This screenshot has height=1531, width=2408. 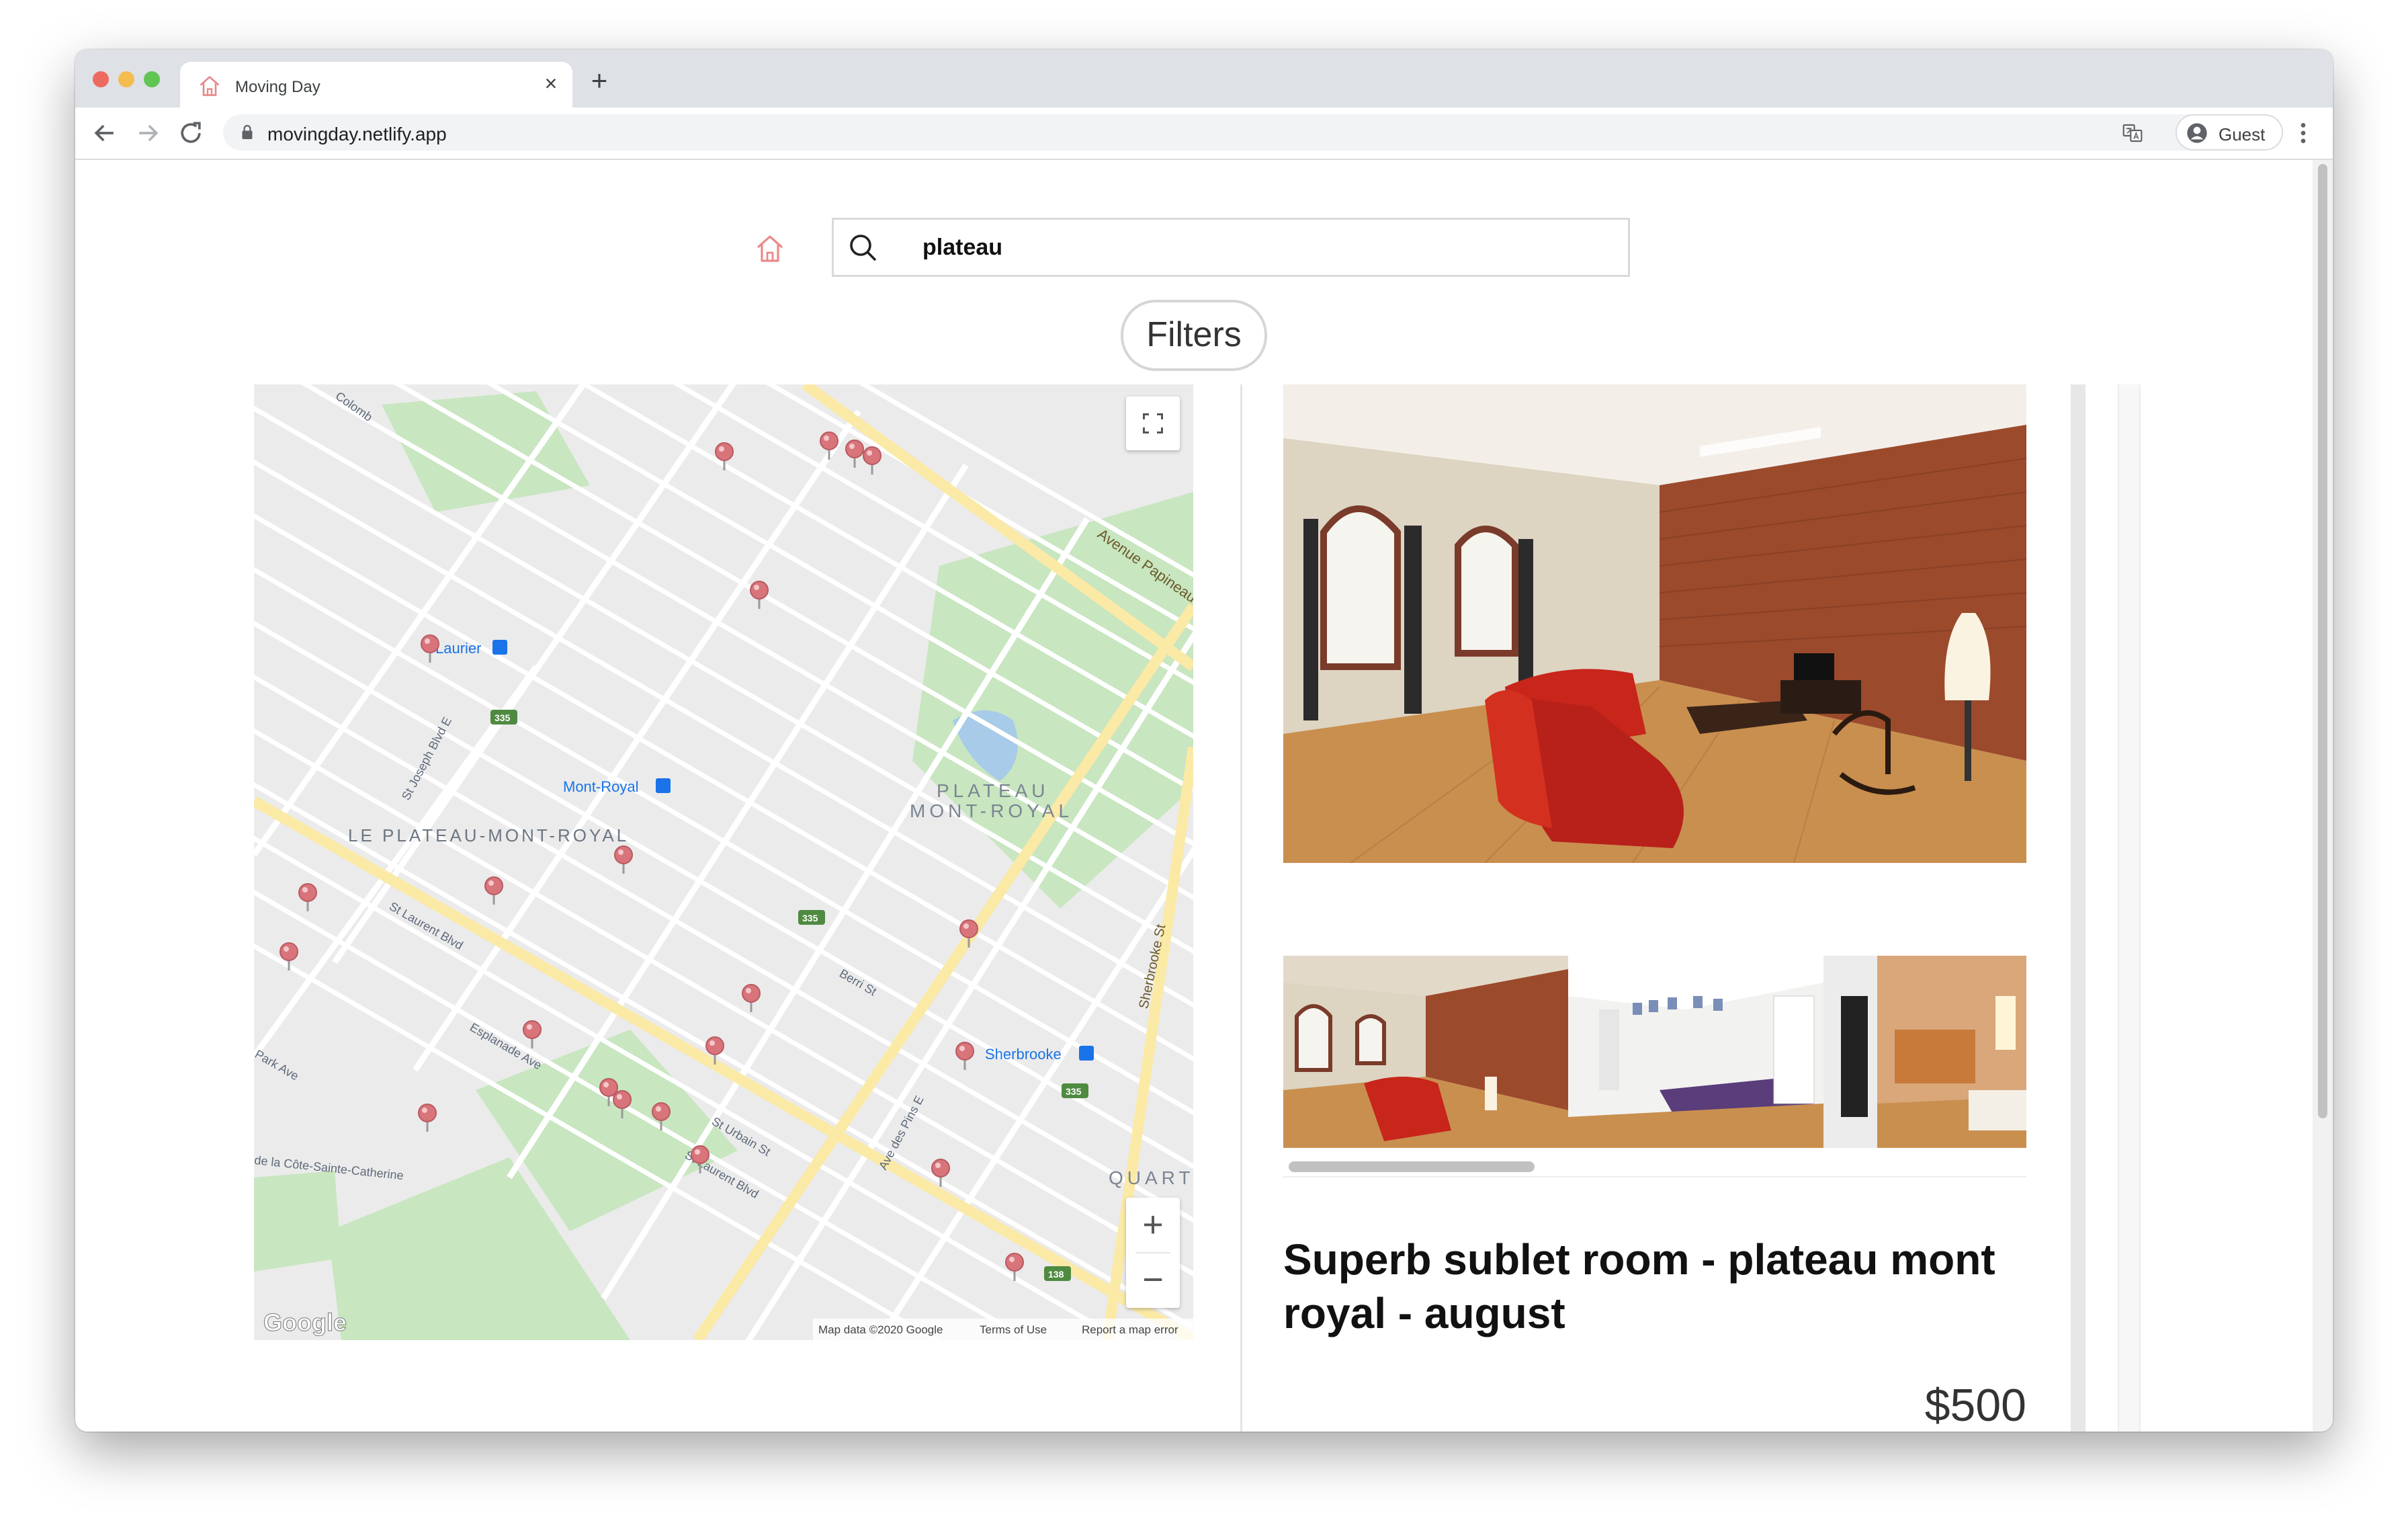 I want to click on profile-chip: Guest, so click(x=2229, y=132).